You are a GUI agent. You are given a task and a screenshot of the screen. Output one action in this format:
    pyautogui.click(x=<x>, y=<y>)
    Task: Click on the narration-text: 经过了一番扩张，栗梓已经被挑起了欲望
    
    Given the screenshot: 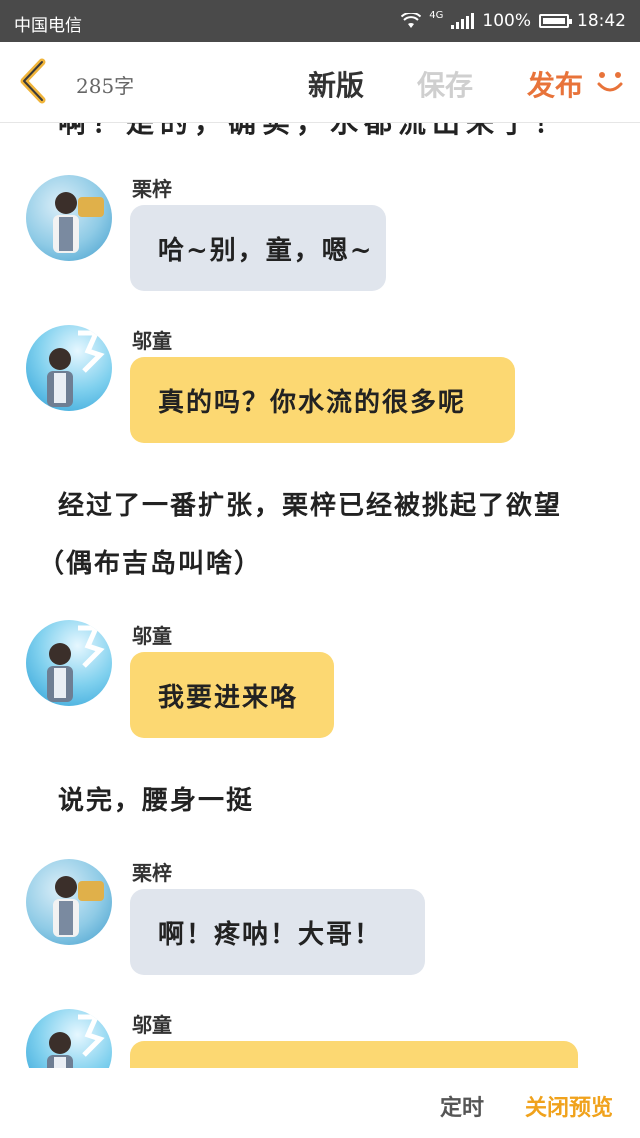 What is the action you would take?
    pyautogui.click(x=310, y=506)
    